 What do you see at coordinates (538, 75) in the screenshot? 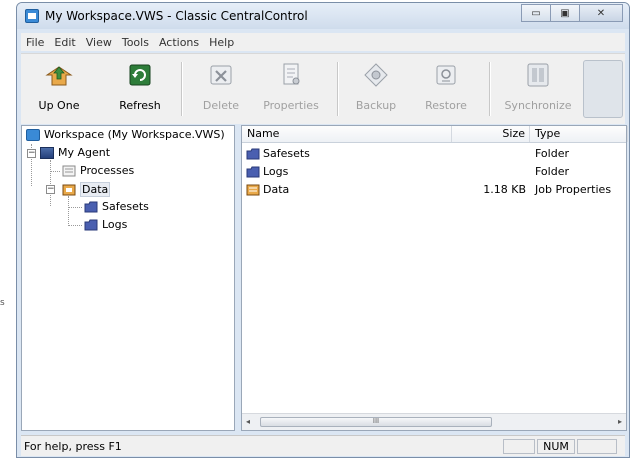
I see `synchronize-icon` at bounding box center [538, 75].